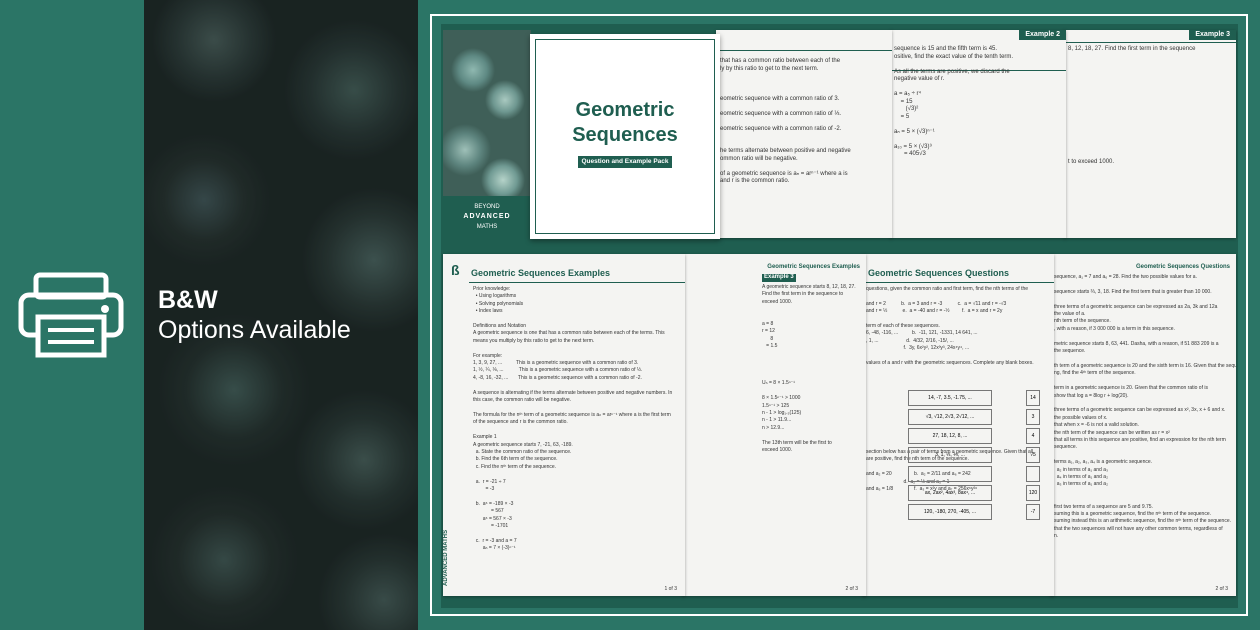 This screenshot has width=1260, height=630. What do you see at coordinates (939, 273) in the screenshot?
I see `sheet-title: Geometric Sequences Questions` at bounding box center [939, 273].